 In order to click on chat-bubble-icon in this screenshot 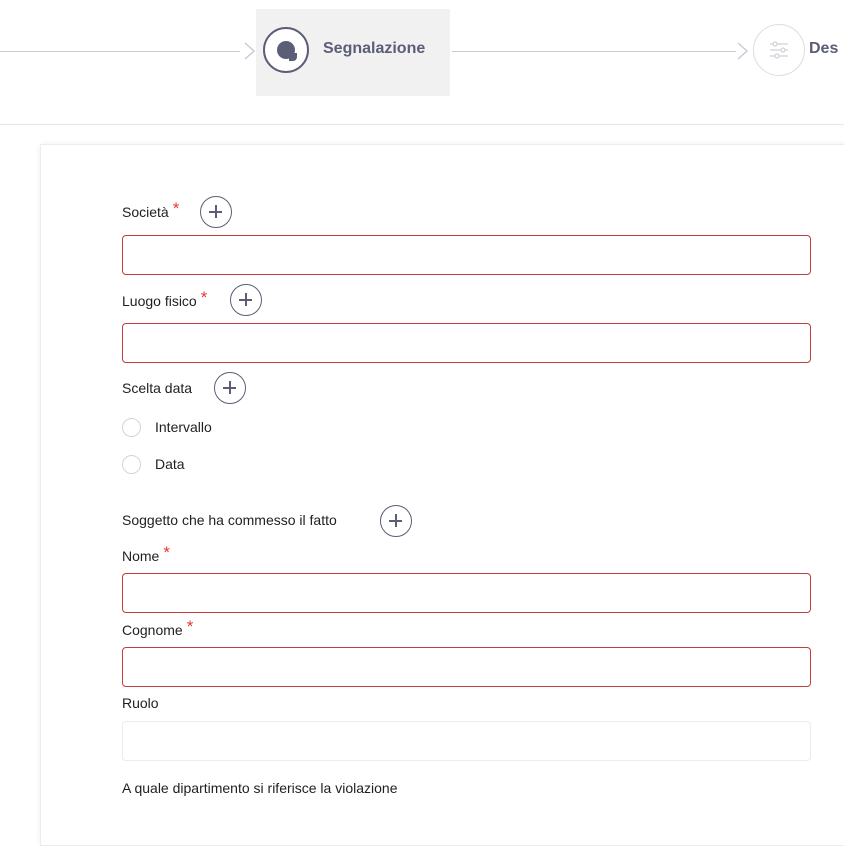, I will do `click(286, 50)`.